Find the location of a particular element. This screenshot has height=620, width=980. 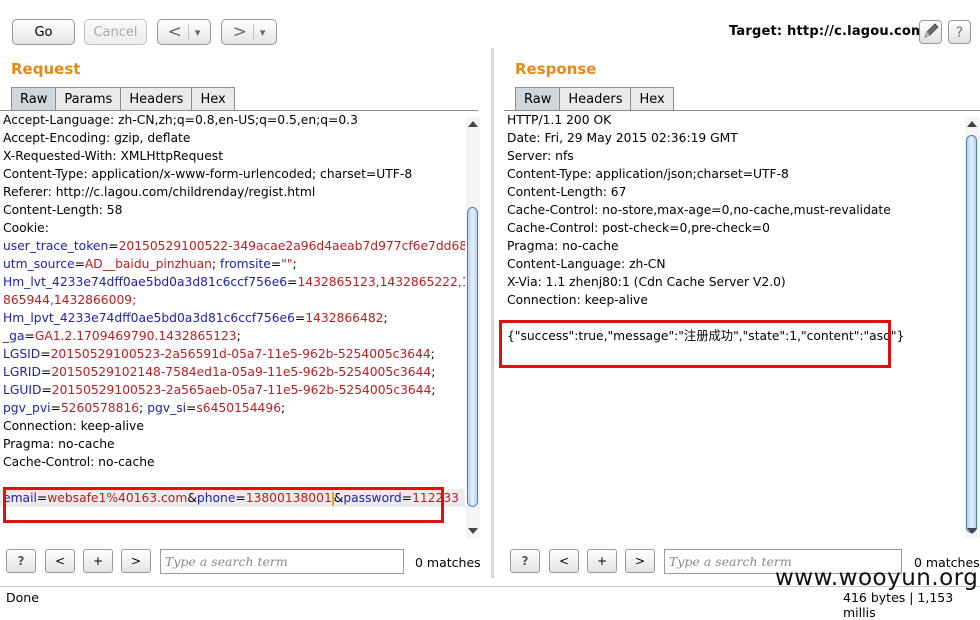

request-tabs: Raw Params Headers Hex is located at coordinates (123, 99).